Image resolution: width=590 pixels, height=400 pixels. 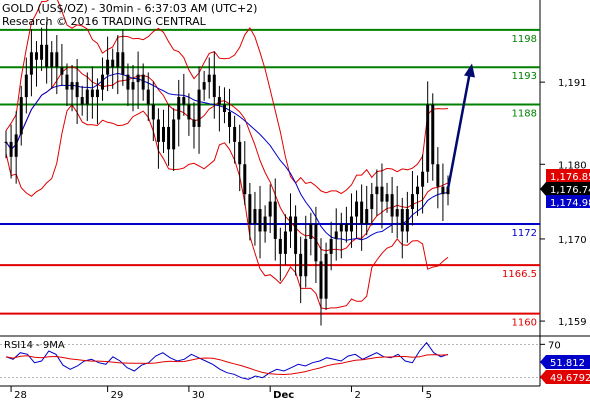 What do you see at coordinates (117, 395) in the screenshot?
I see `time-tick-label: 29` at bounding box center [117, 395].